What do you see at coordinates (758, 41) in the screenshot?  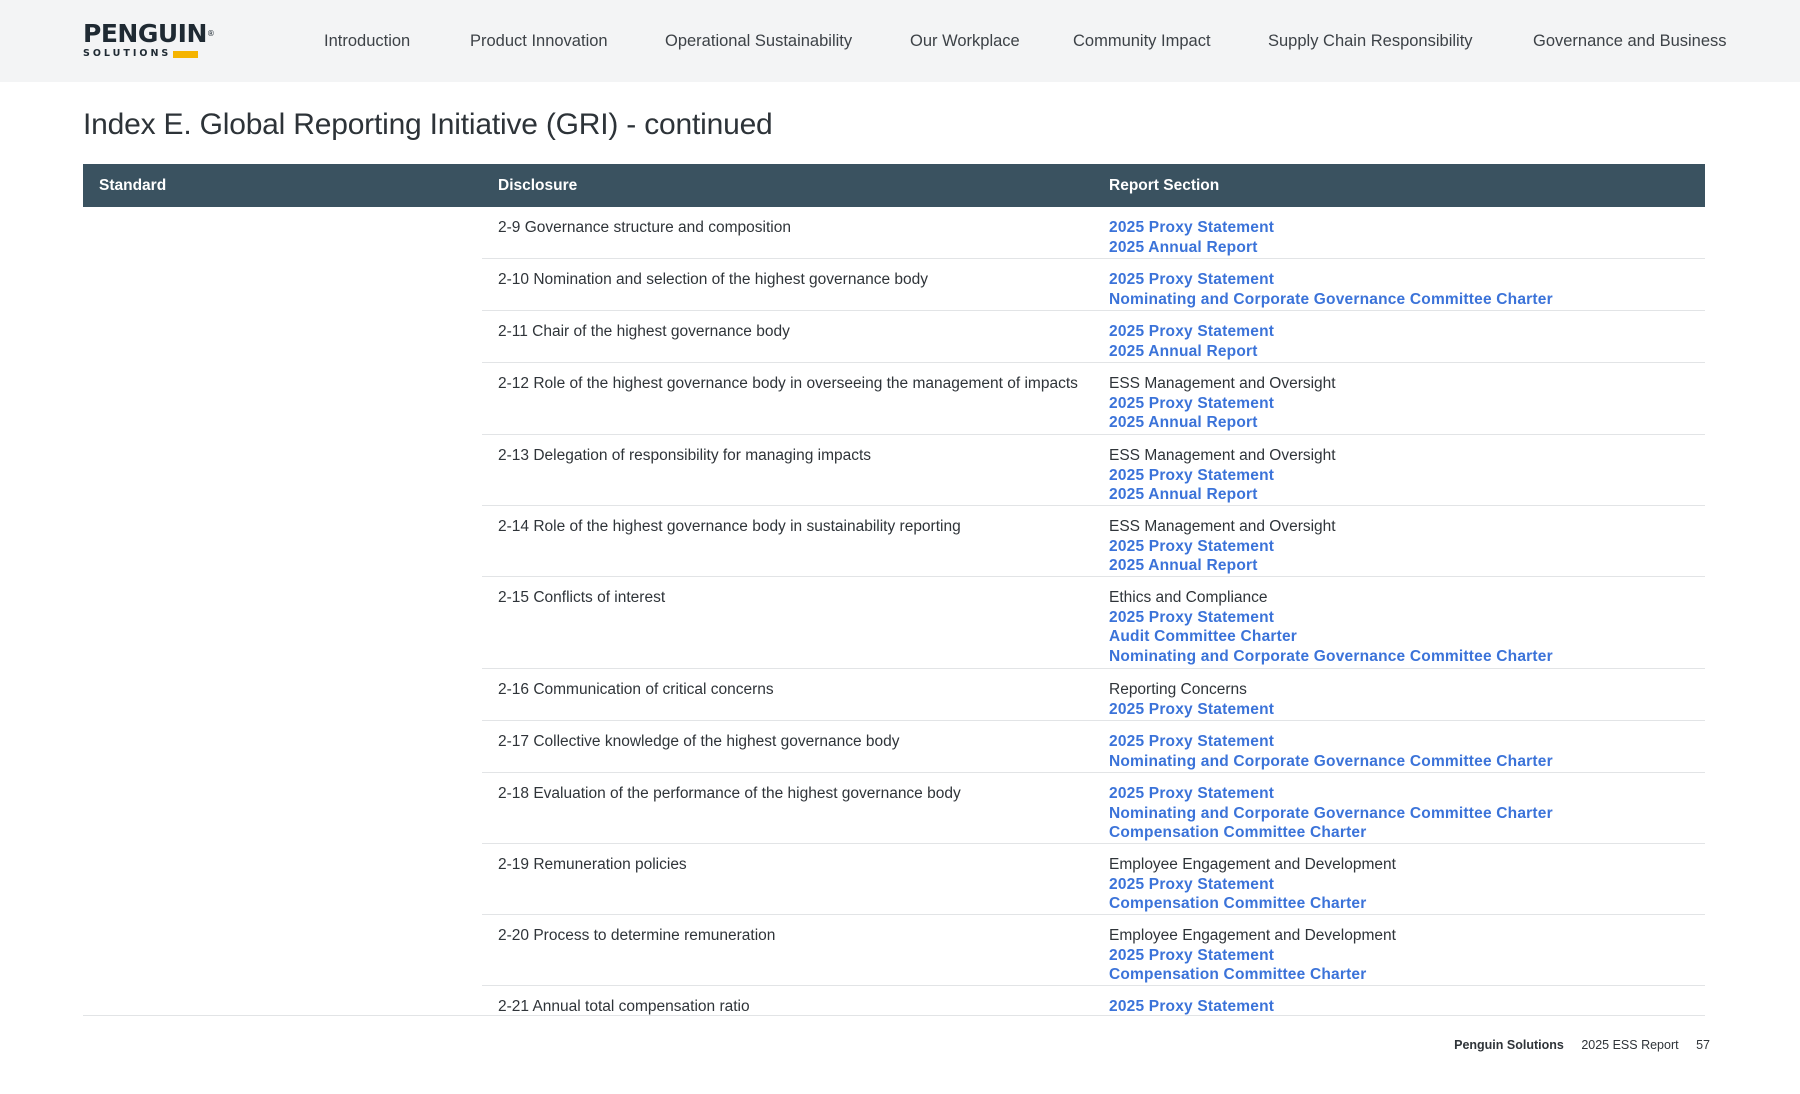 I see `nav-operational-sustainability: Operational Sustainability` at bounding box center [758, 41].